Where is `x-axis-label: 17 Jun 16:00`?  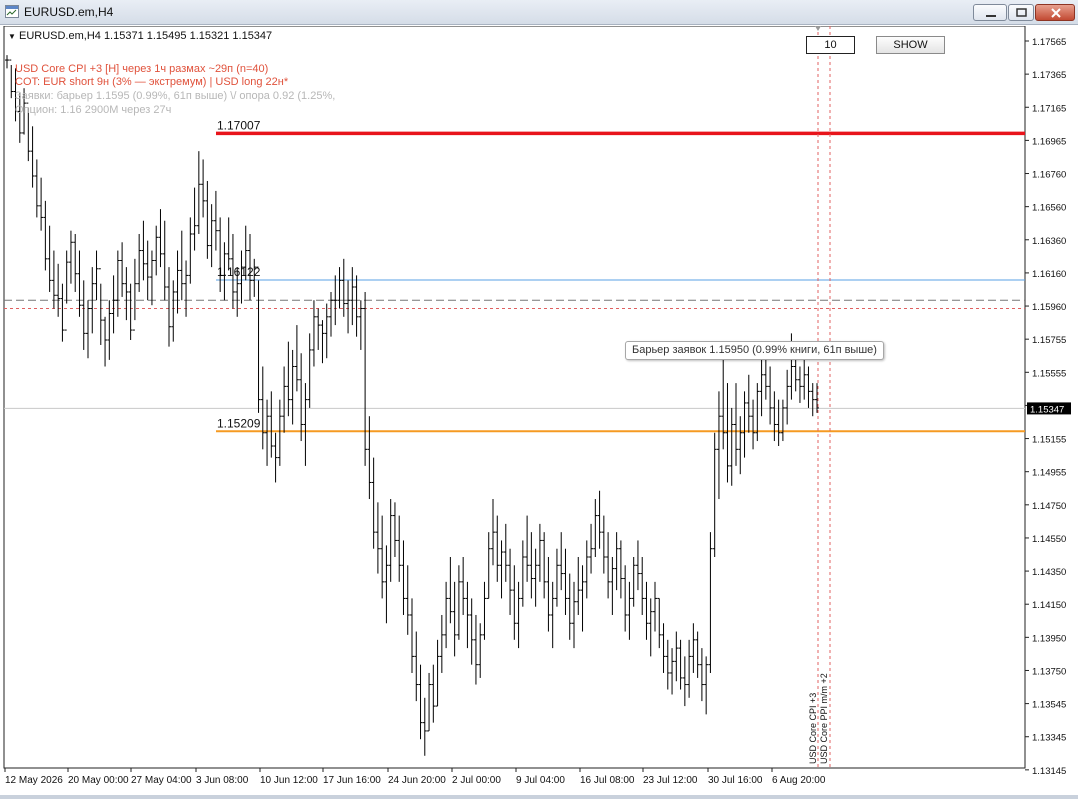 x-axis-label: 17 Jun 16:00 is located at coordinates (352, 780).